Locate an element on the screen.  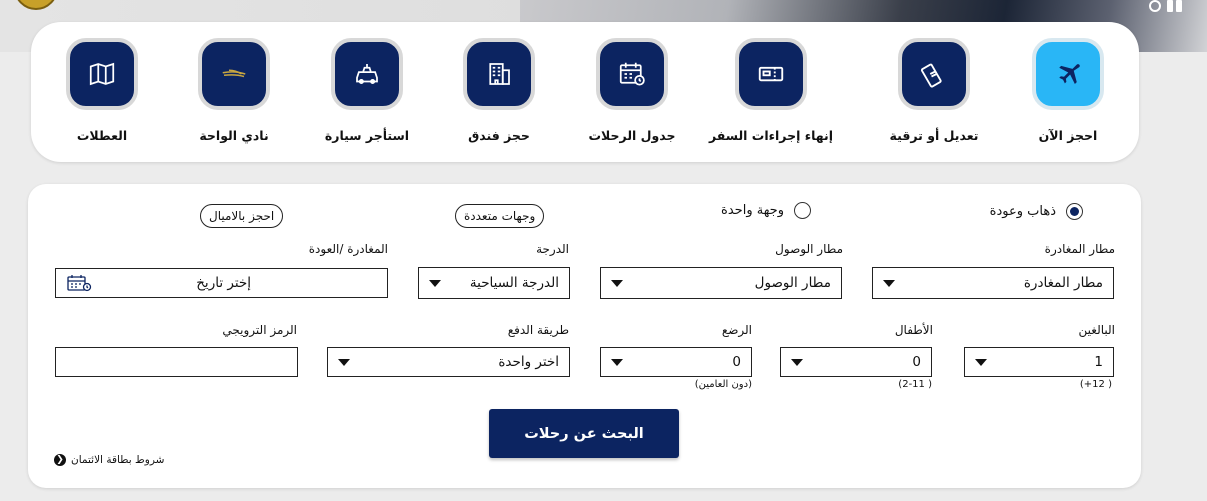
ticket-icon is located at coordinates (934, 74).